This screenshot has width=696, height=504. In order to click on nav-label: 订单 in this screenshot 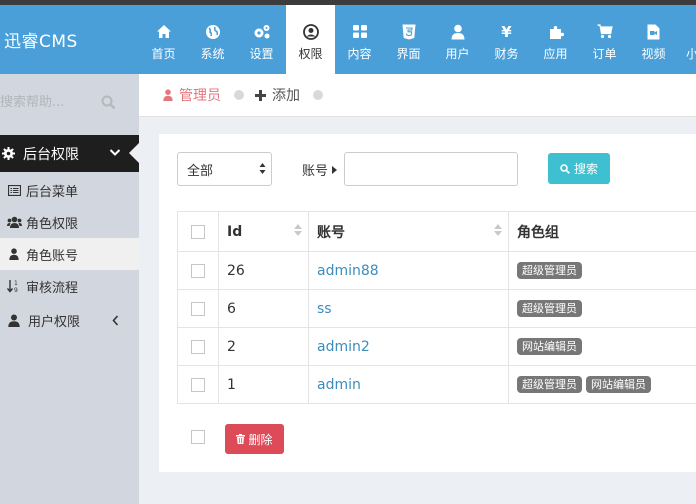, I will do `click(604, 53)`.